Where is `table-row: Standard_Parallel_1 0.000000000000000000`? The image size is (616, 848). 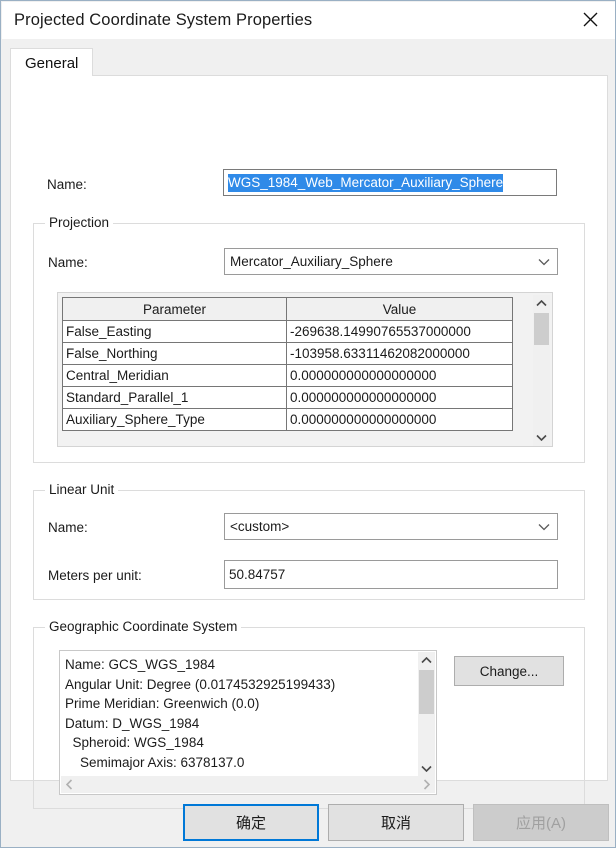 table-row: Standard_Parallel_1 0.000000000000000000 is located at coordinates (287, 397).